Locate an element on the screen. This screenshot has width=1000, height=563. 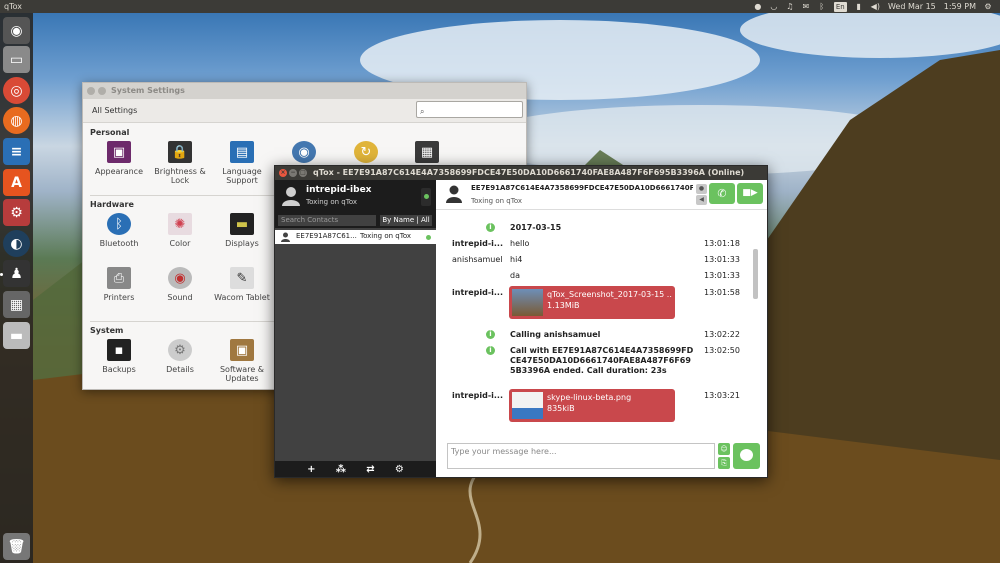
profile-status: Toxing on qTox is located at coordinates (331, 202).